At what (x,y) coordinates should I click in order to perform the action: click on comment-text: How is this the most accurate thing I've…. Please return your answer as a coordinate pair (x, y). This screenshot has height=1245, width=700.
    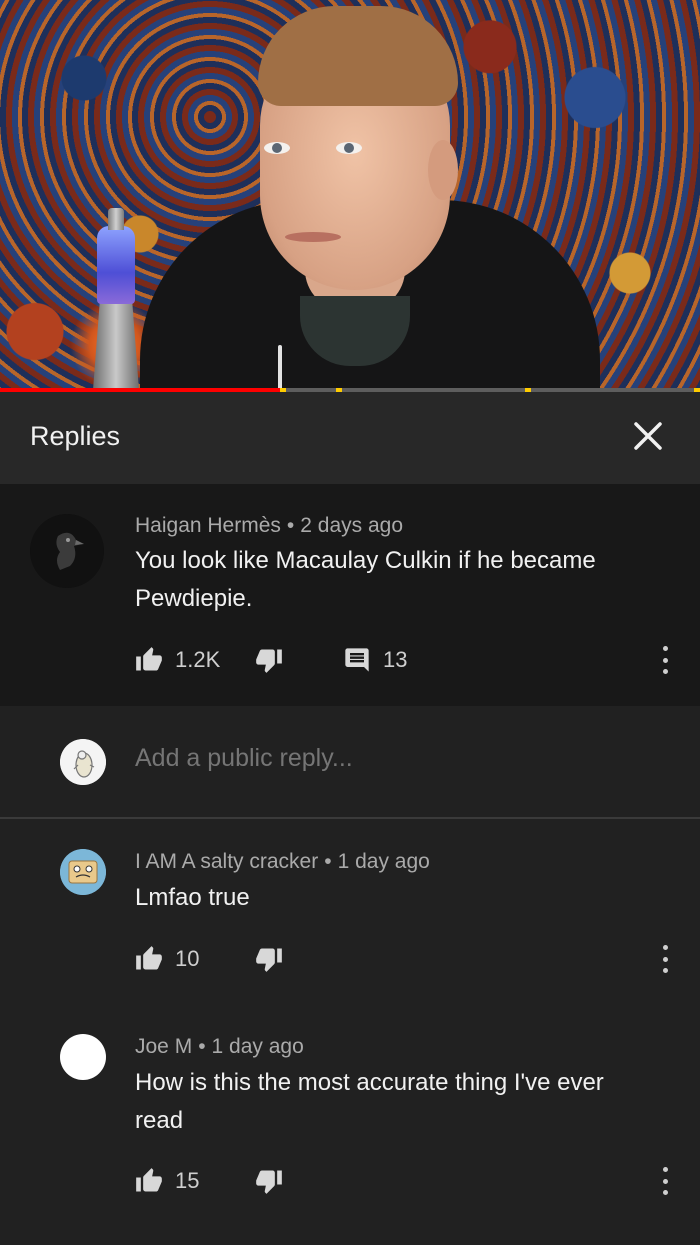
    Looking at the image, I should click on (369, 1101).